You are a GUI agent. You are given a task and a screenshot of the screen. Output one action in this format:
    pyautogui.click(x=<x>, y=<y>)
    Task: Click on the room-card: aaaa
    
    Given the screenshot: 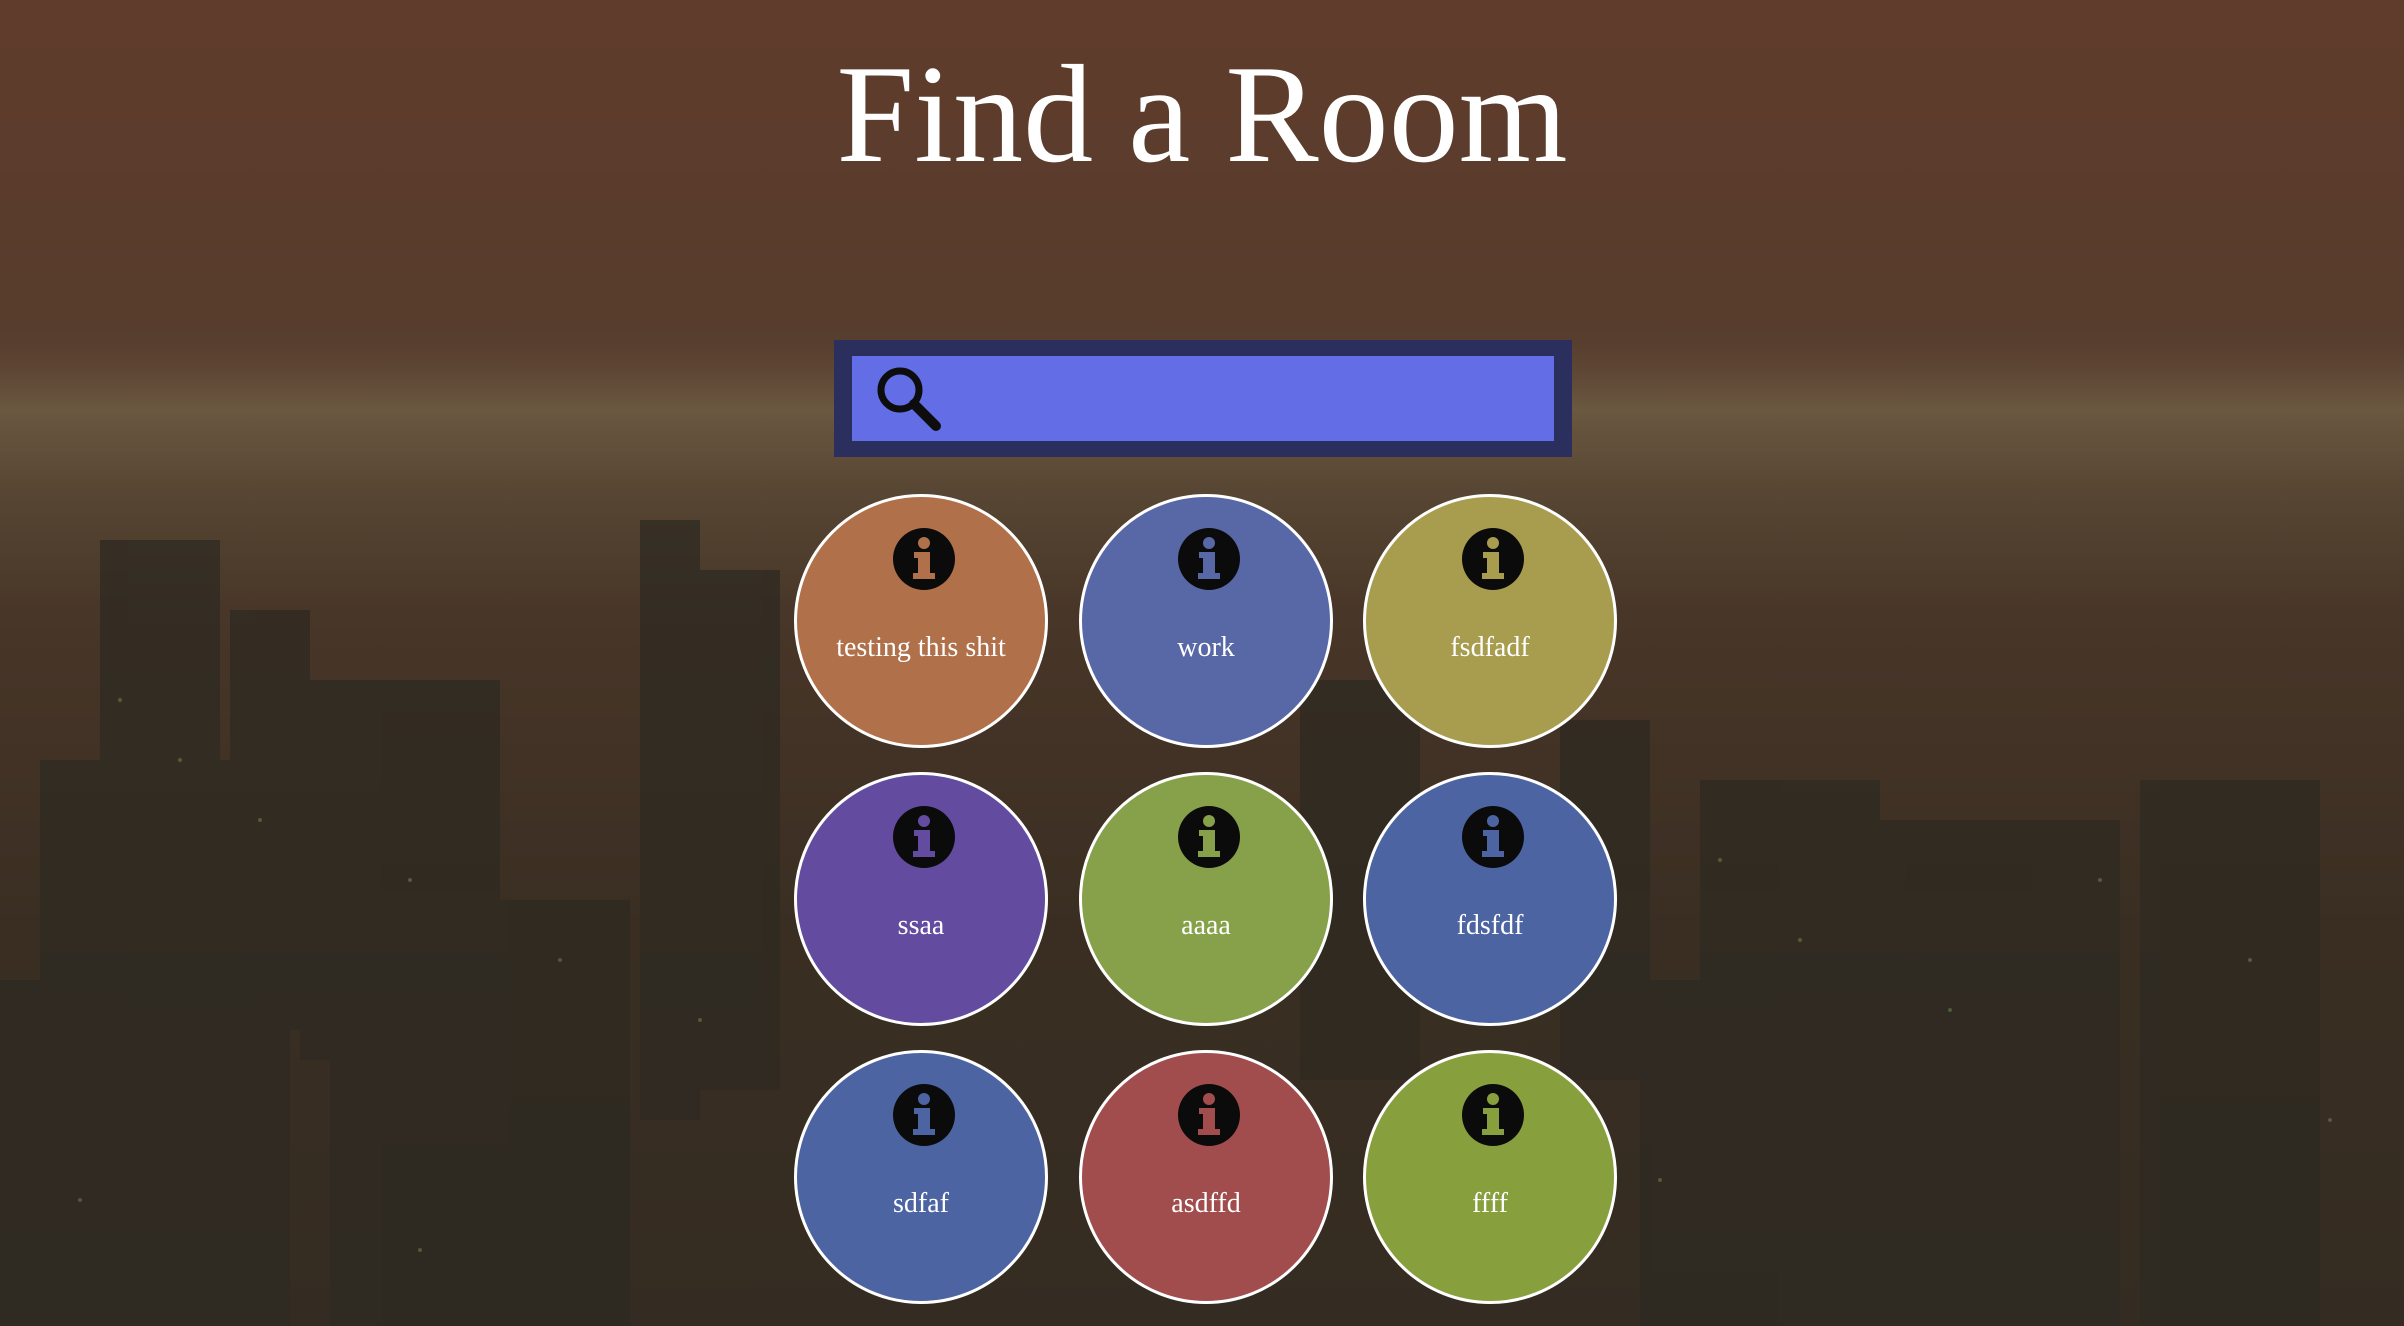 What is the action you would take?
    pyautogui.click(x=1206, y=899)
    